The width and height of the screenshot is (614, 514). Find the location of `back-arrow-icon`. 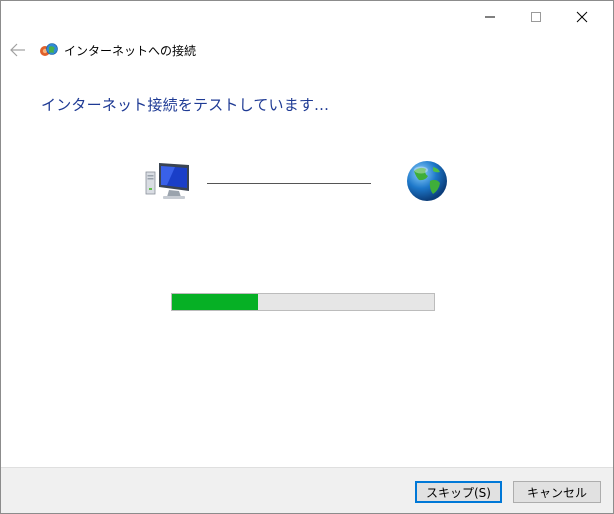

back-arrow-icon is located at coordinates (17, 50).